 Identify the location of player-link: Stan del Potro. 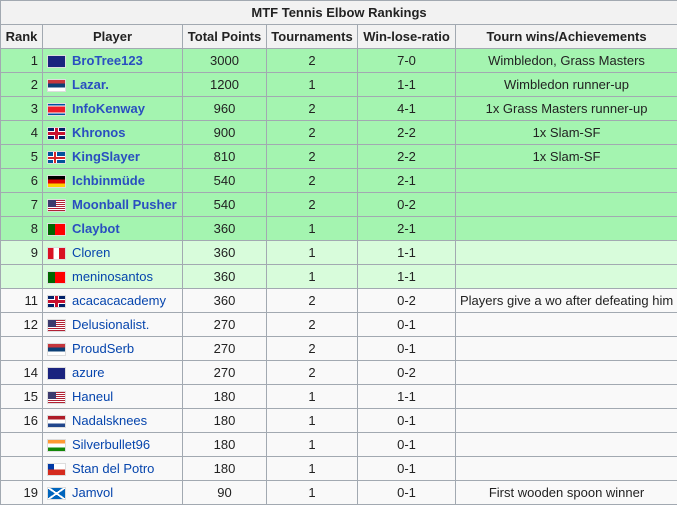
(113, 468).